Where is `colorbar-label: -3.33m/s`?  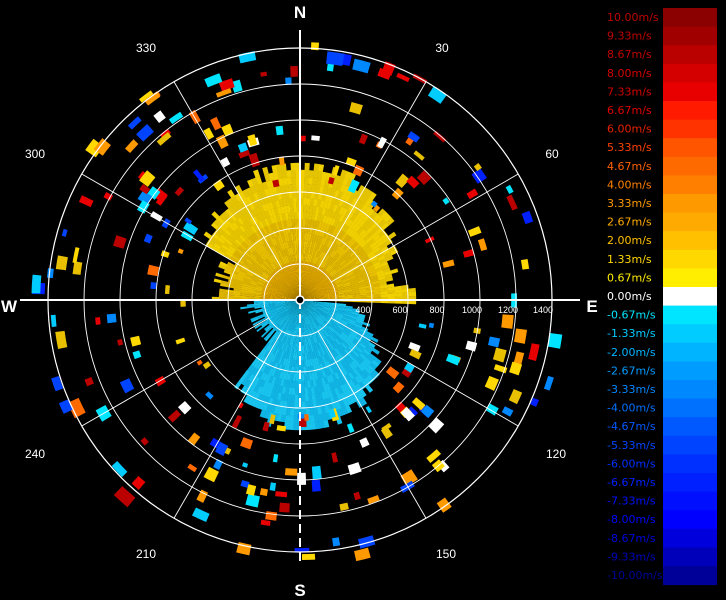 colorbar-label: -3.33m/s is located at coordinates (631, 389).